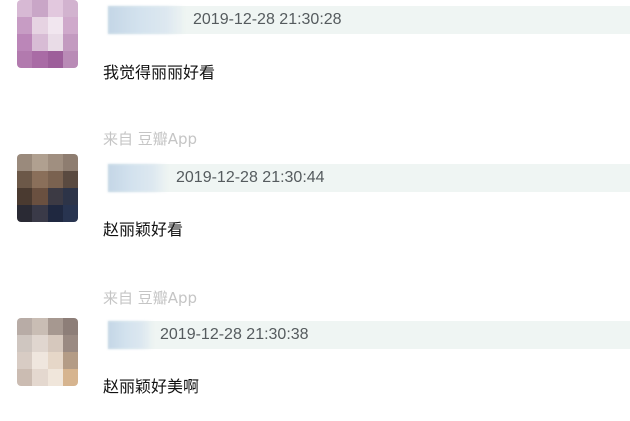 The height and width of the screenshot is (421, 630). I want to click on avatar, so click(47, 352).